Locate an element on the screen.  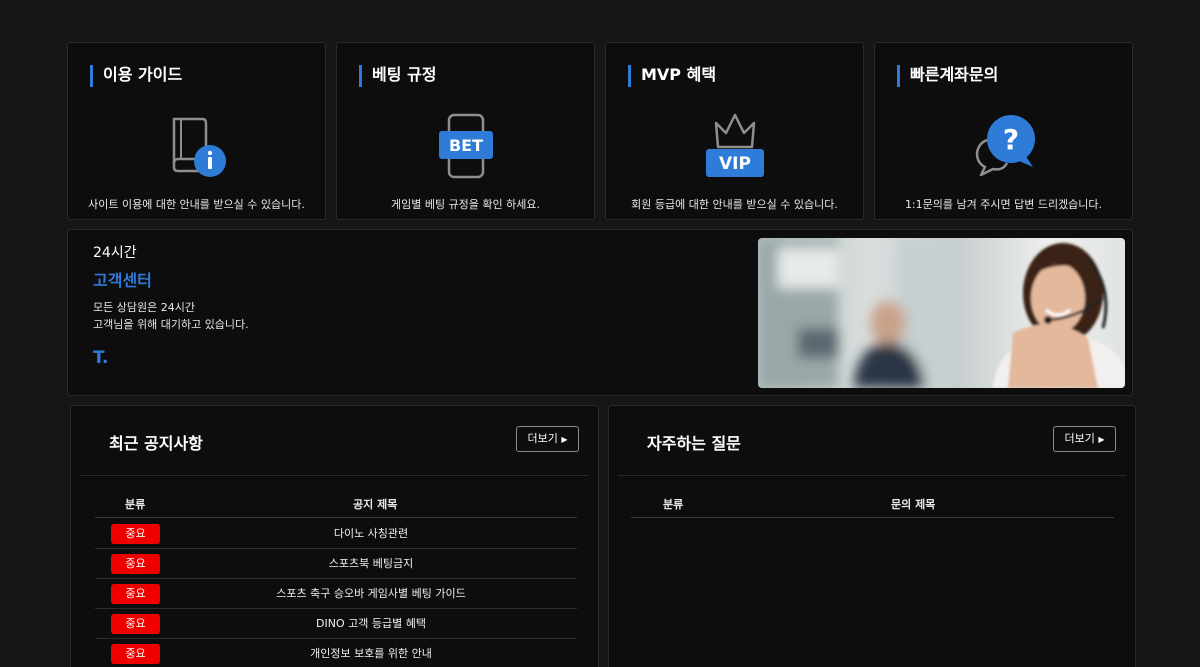
table-row: 중요 스포츠북 베팅금지 is located at coordinates (336, 564).